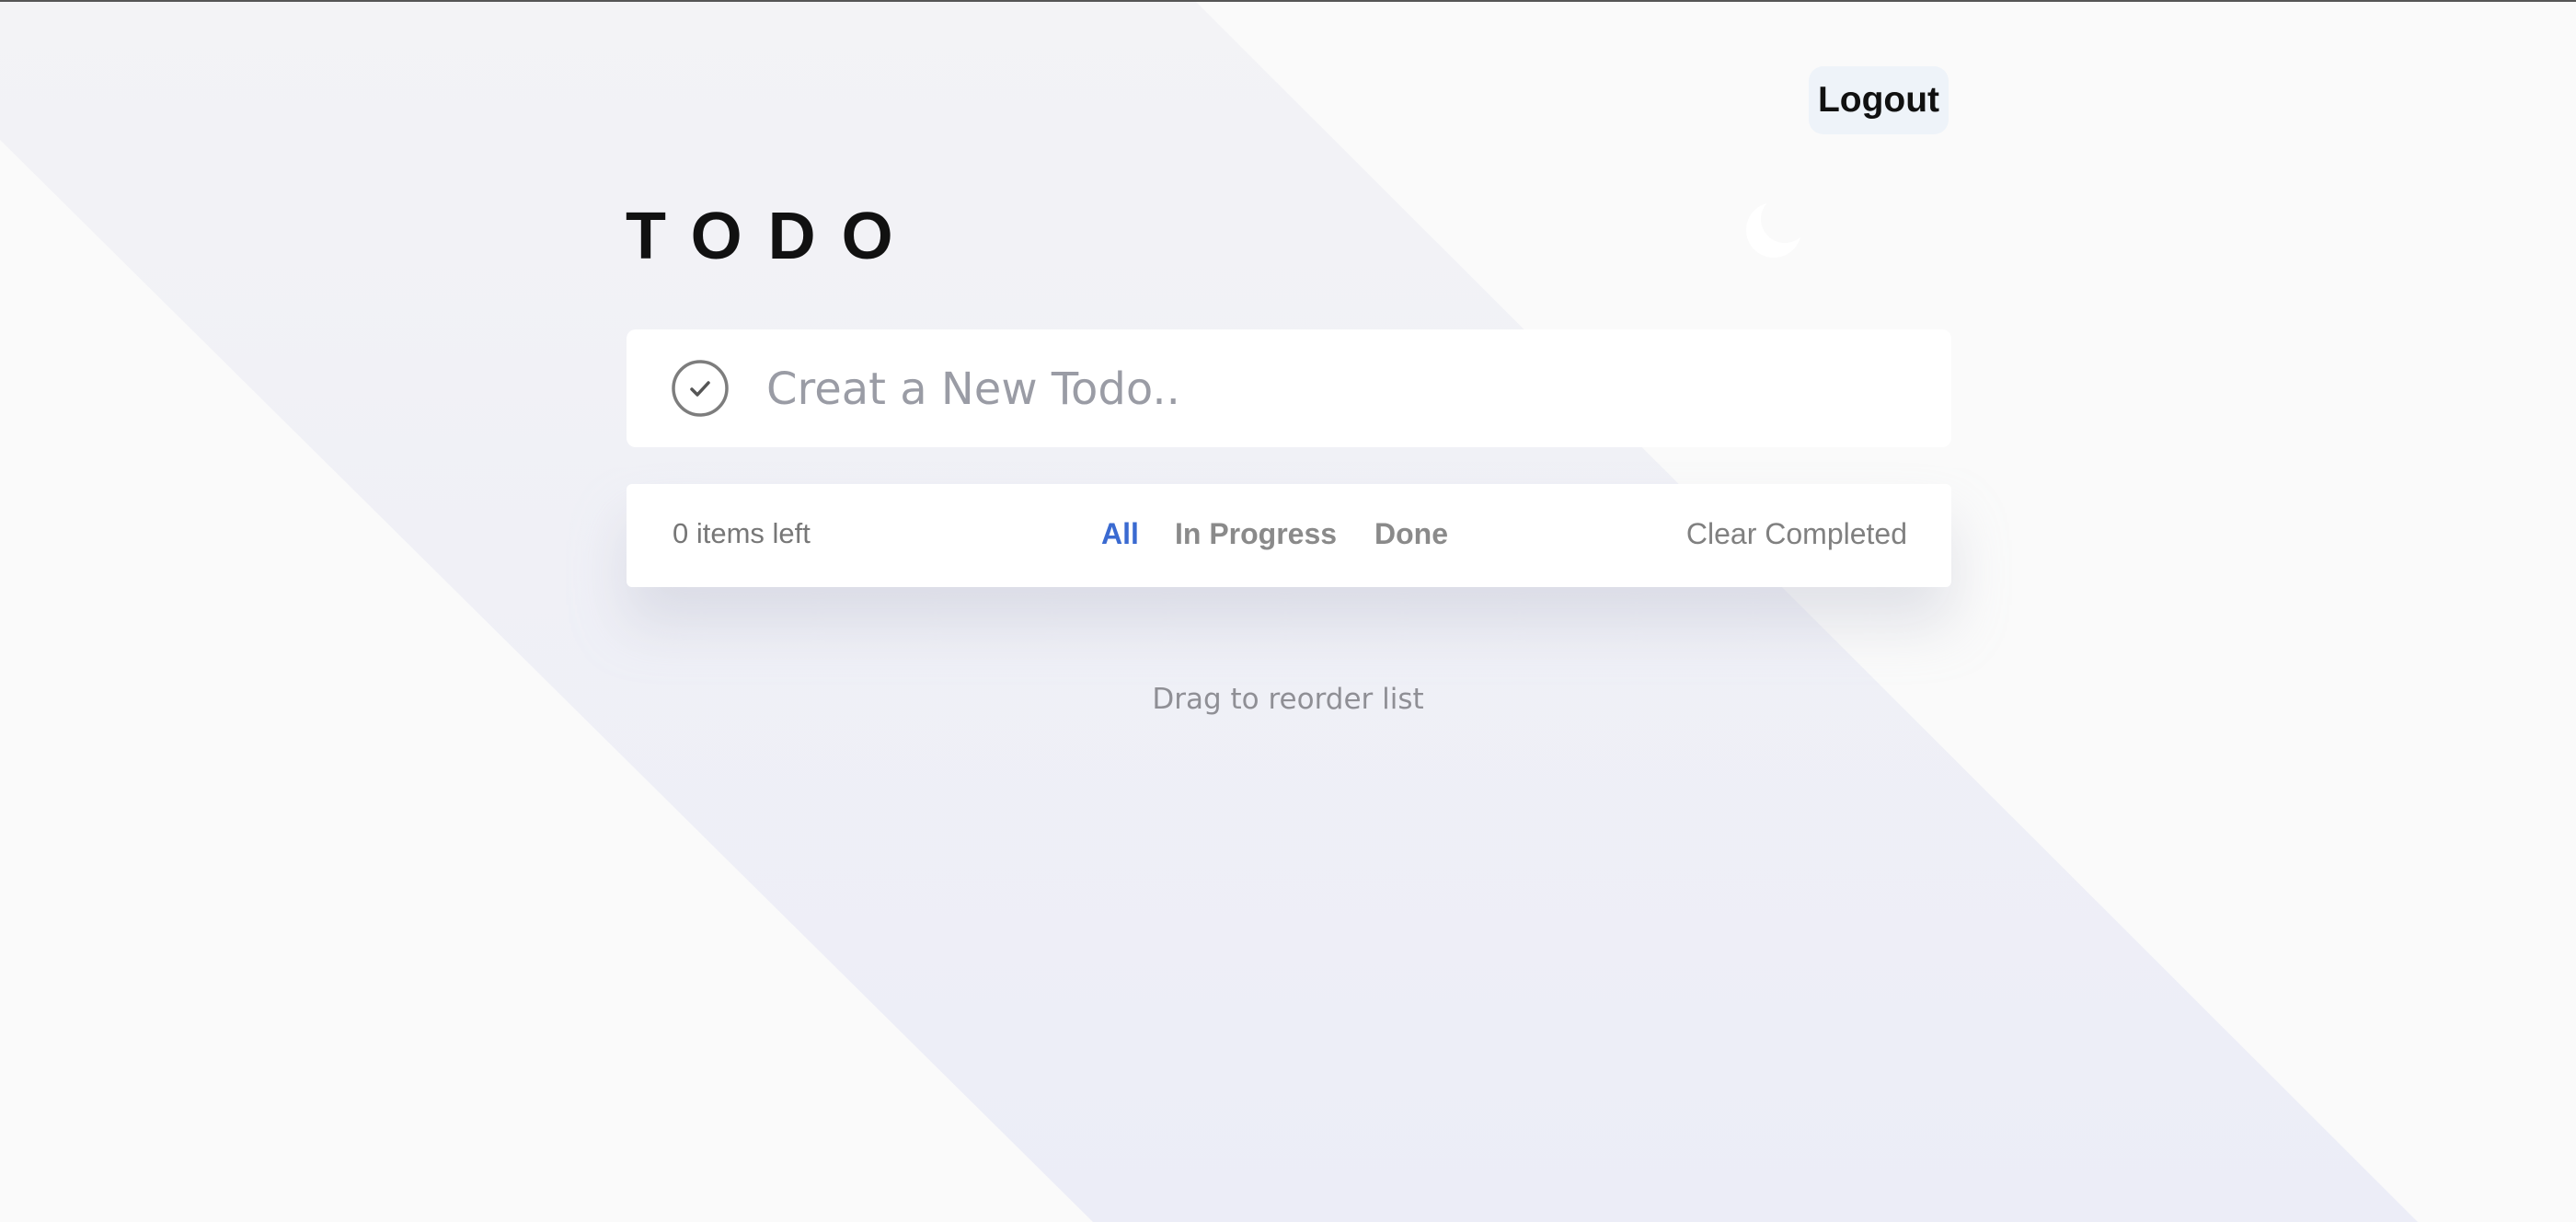  Describe the element at coordinates (742, 533) in the screenshot. I see `items-left-count: 0 items left` at that location.